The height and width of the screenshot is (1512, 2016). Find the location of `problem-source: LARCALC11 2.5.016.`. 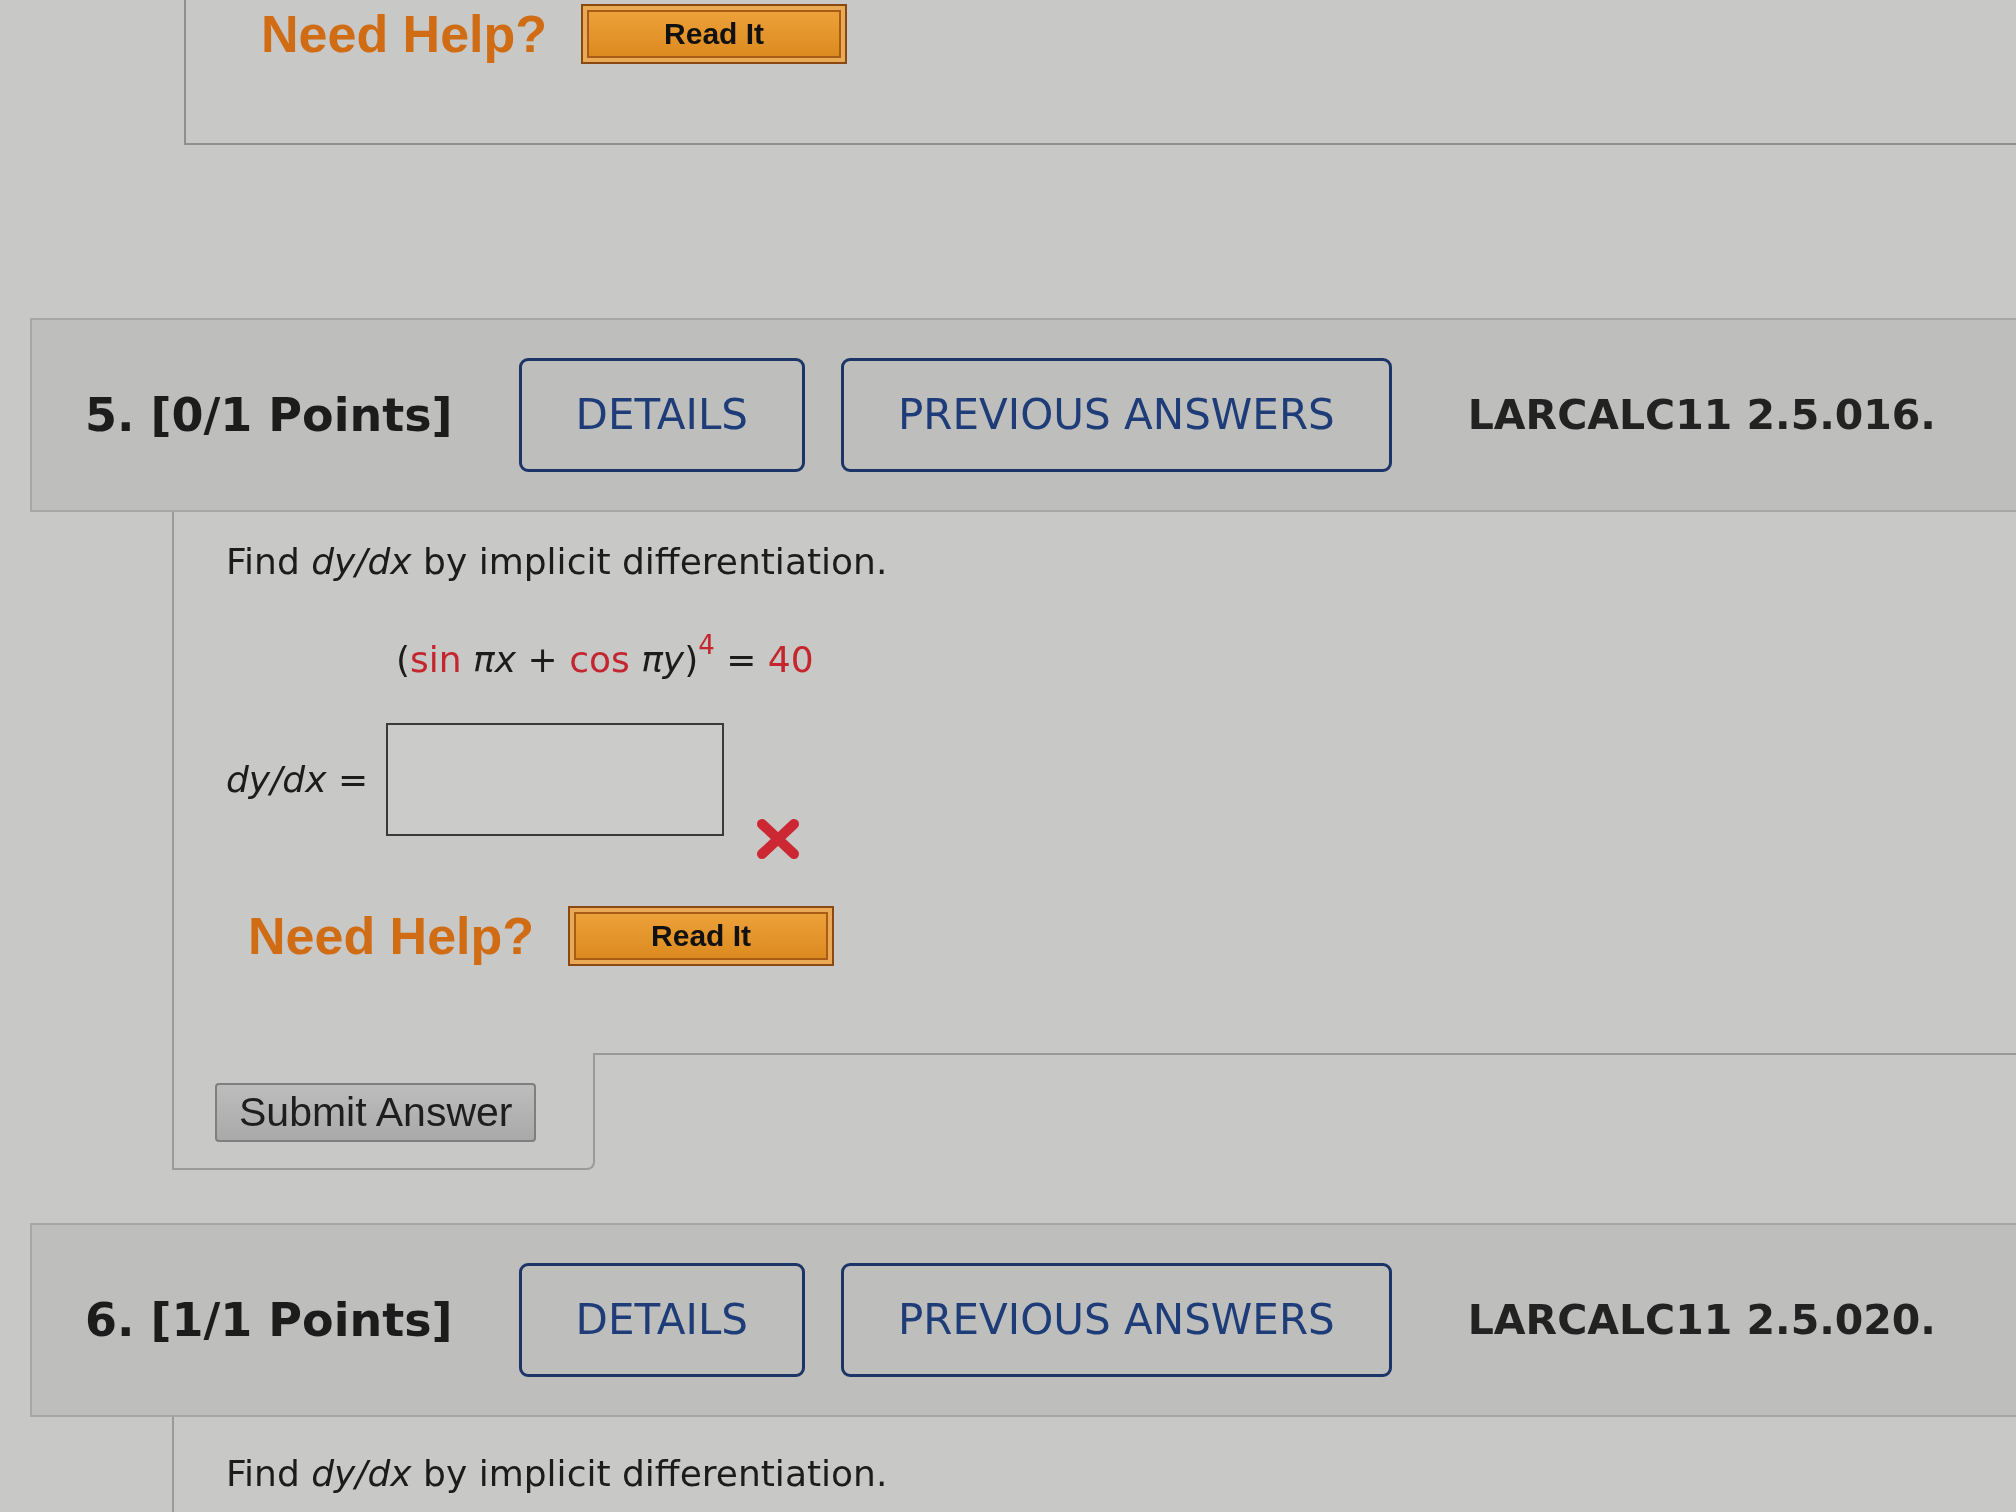

problem-source: LARCALC11 2.5.016. is located at coordinates (1701, 415).